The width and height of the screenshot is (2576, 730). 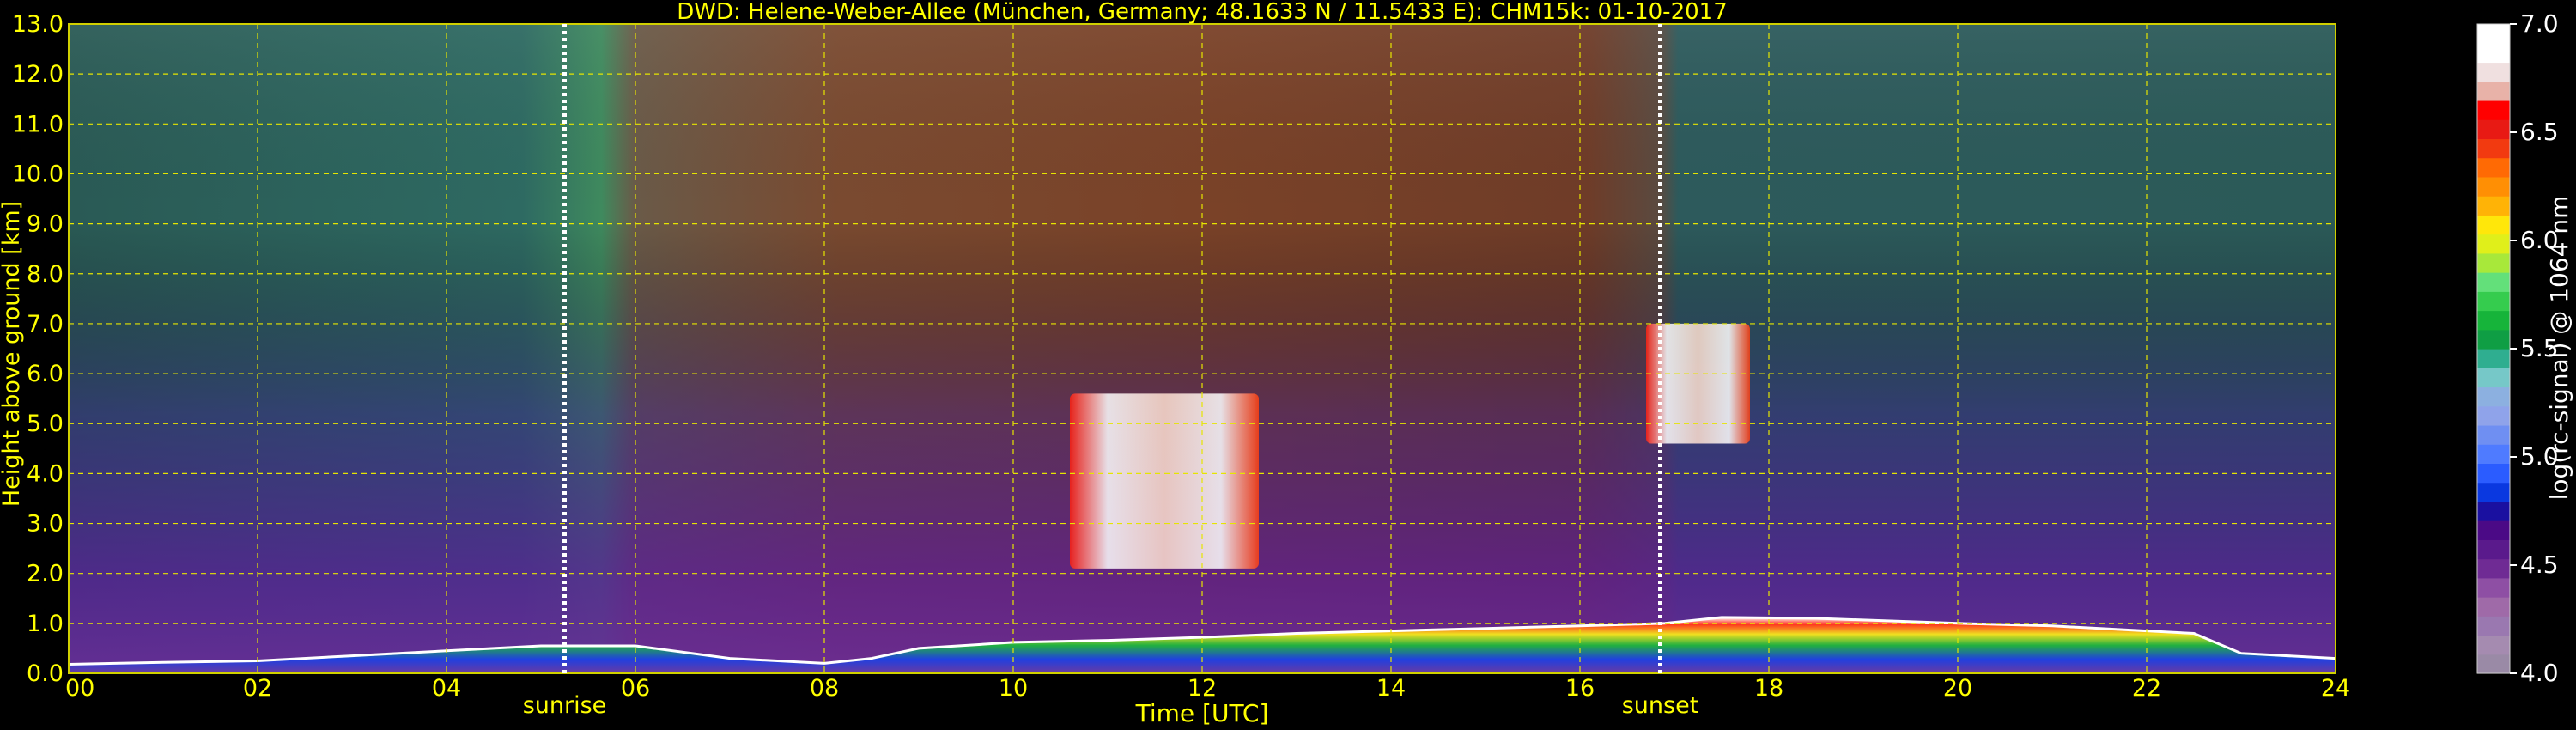 I want to click on x-axis-label: Time [UTC], so click(x=1202, y=713).